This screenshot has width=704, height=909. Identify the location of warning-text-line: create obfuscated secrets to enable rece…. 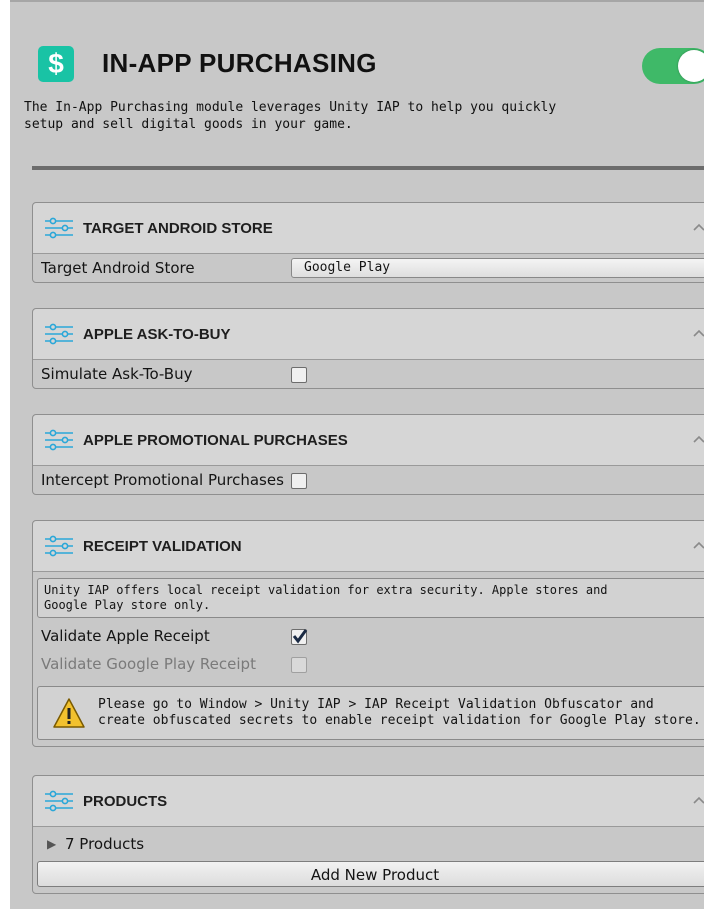
(399, 720).